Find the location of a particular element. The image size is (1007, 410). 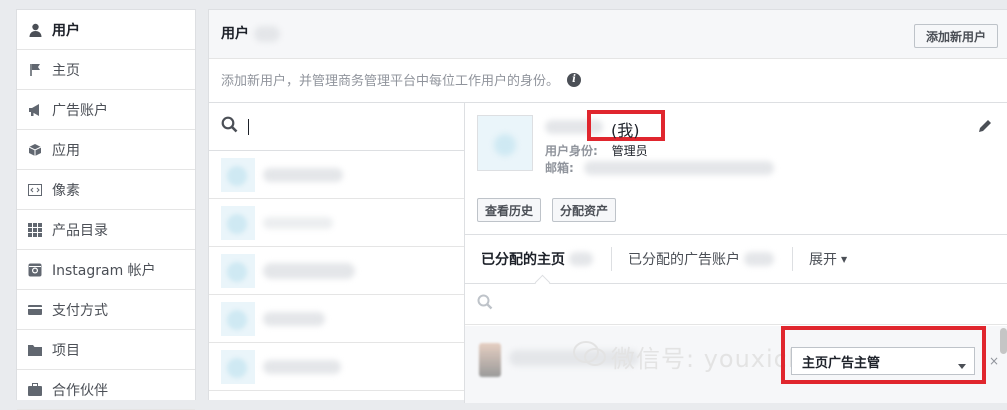

page-description: 添加新用户，并管理商务管理平台中每位工作用户的身份。 i is located at coordinates (401, 79).